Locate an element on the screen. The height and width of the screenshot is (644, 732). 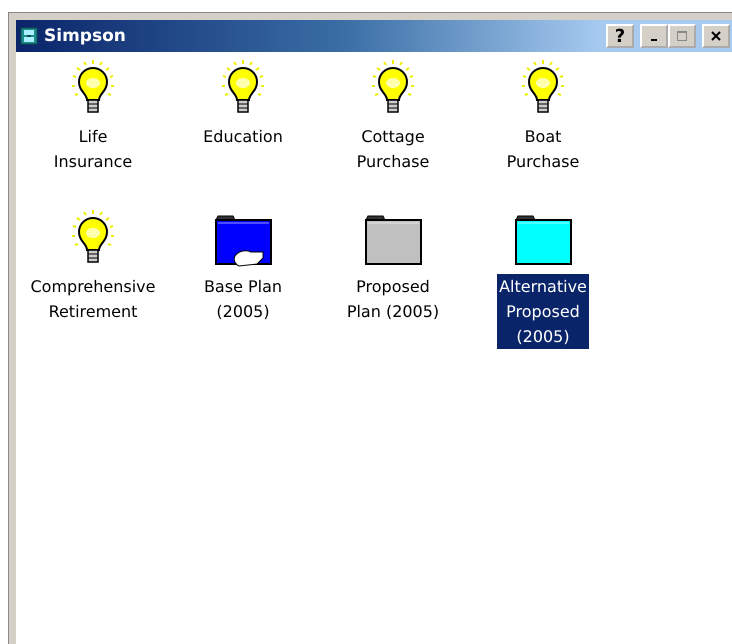
close-button is located at coordinates (716, 36).